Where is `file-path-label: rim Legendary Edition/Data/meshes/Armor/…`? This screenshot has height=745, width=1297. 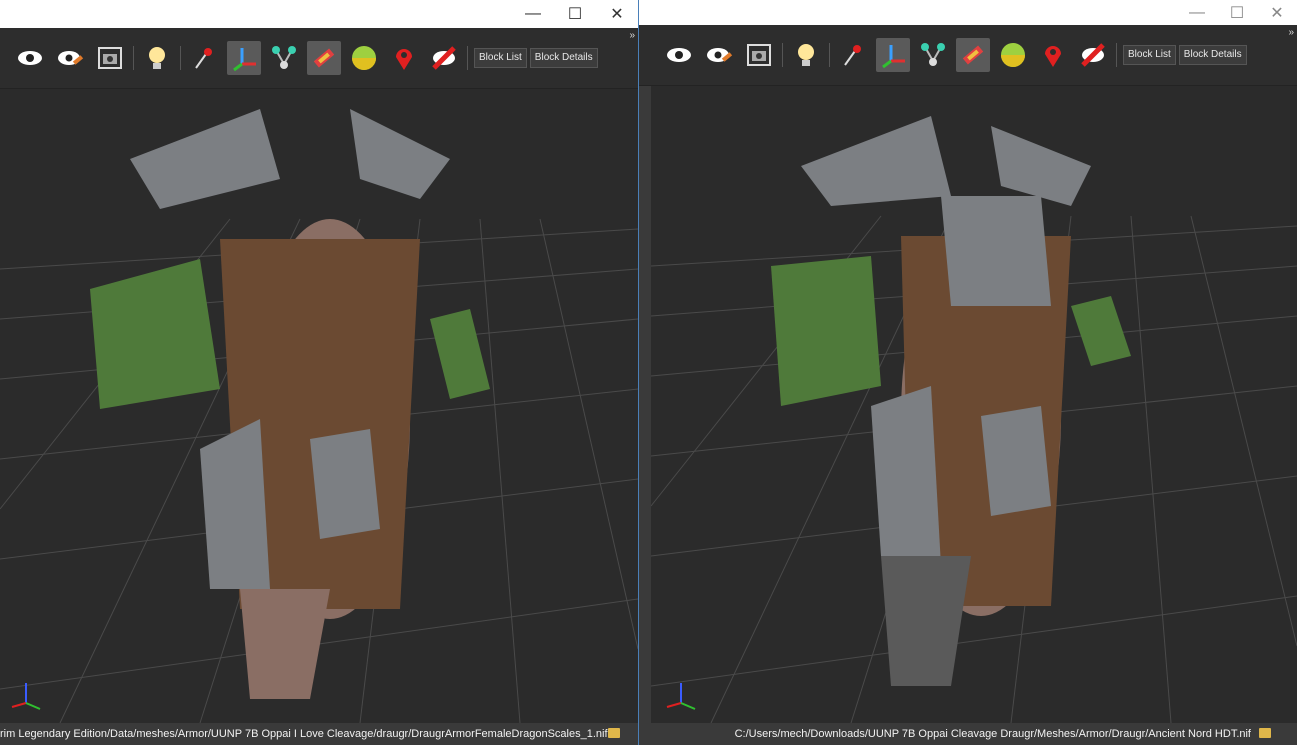
file-path-label: rim Legendary Edition/Data/meshes/Armor/… is located at coordinates (304, 734).